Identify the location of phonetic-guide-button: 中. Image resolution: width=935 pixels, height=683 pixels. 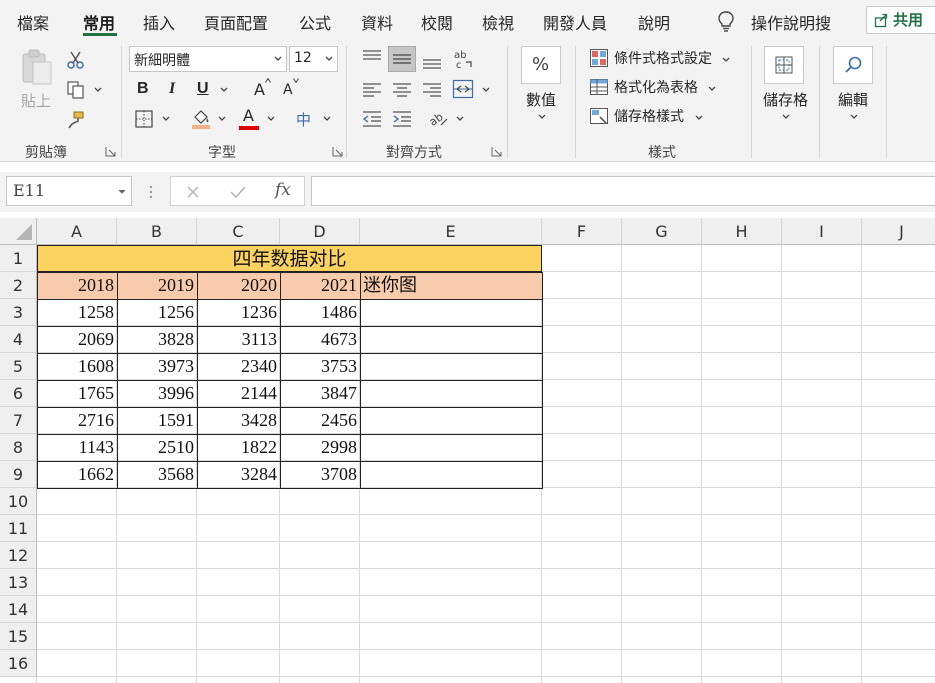
(303, 119).